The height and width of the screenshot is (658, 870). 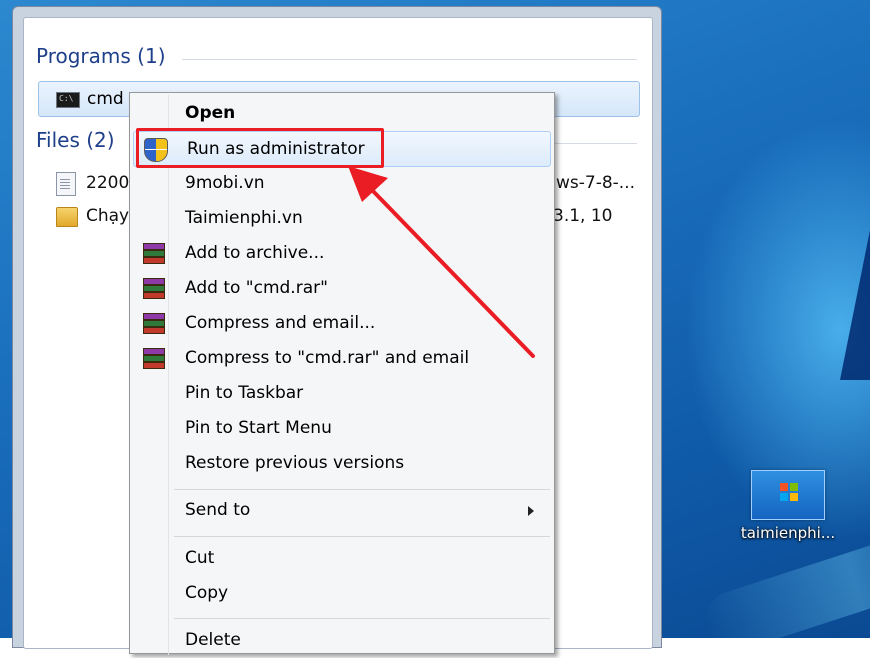 What do you see at coordinates (341, 593) in the screenshot?
I see `menu-item-copy: Copy` at bounding box center [341, 593].